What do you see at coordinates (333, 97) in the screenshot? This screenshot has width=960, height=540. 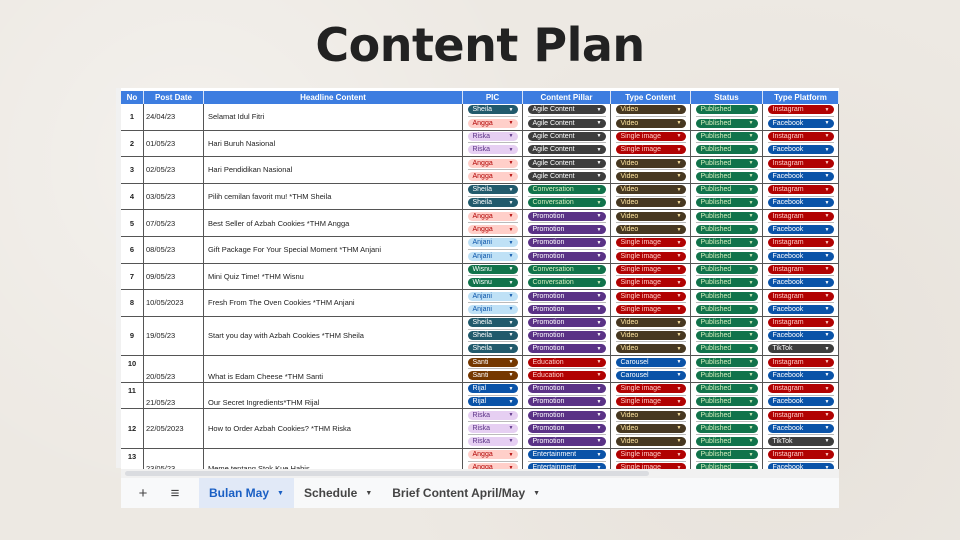 I see `header-headline-content: Headline Content` at bounding box center [333, 97].